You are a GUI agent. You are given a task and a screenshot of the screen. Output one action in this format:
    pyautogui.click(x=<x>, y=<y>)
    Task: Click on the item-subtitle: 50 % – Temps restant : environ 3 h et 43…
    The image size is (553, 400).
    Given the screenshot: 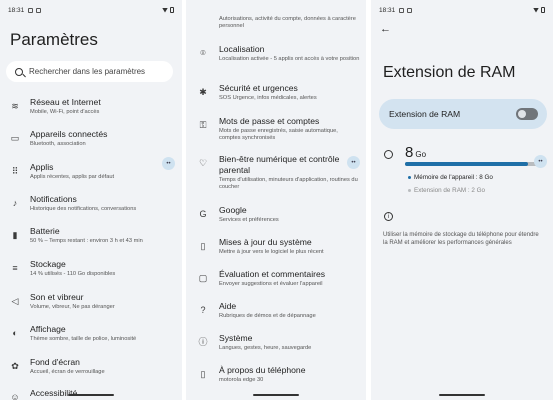 What is the action you would take?
    pyautogui.click(x=86, y=241)
    